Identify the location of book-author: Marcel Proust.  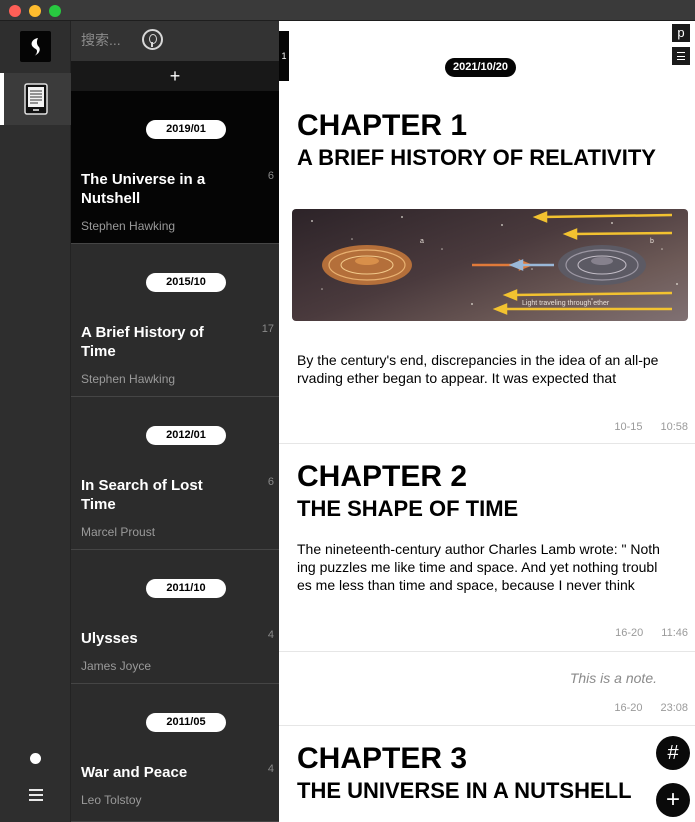
(118, 532).